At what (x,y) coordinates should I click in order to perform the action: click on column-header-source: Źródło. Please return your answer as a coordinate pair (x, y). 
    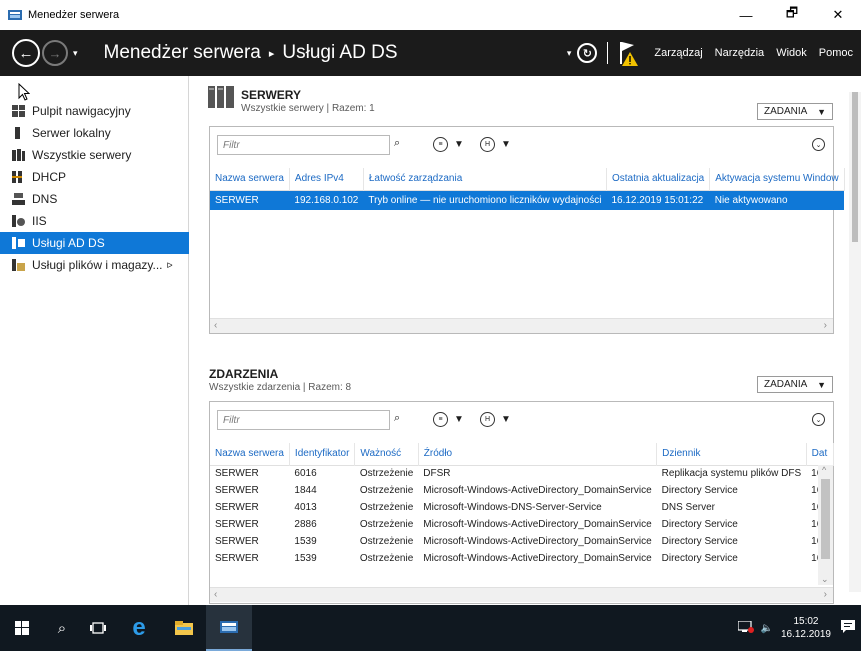
    Looking at the image, I should click on (538, 454).